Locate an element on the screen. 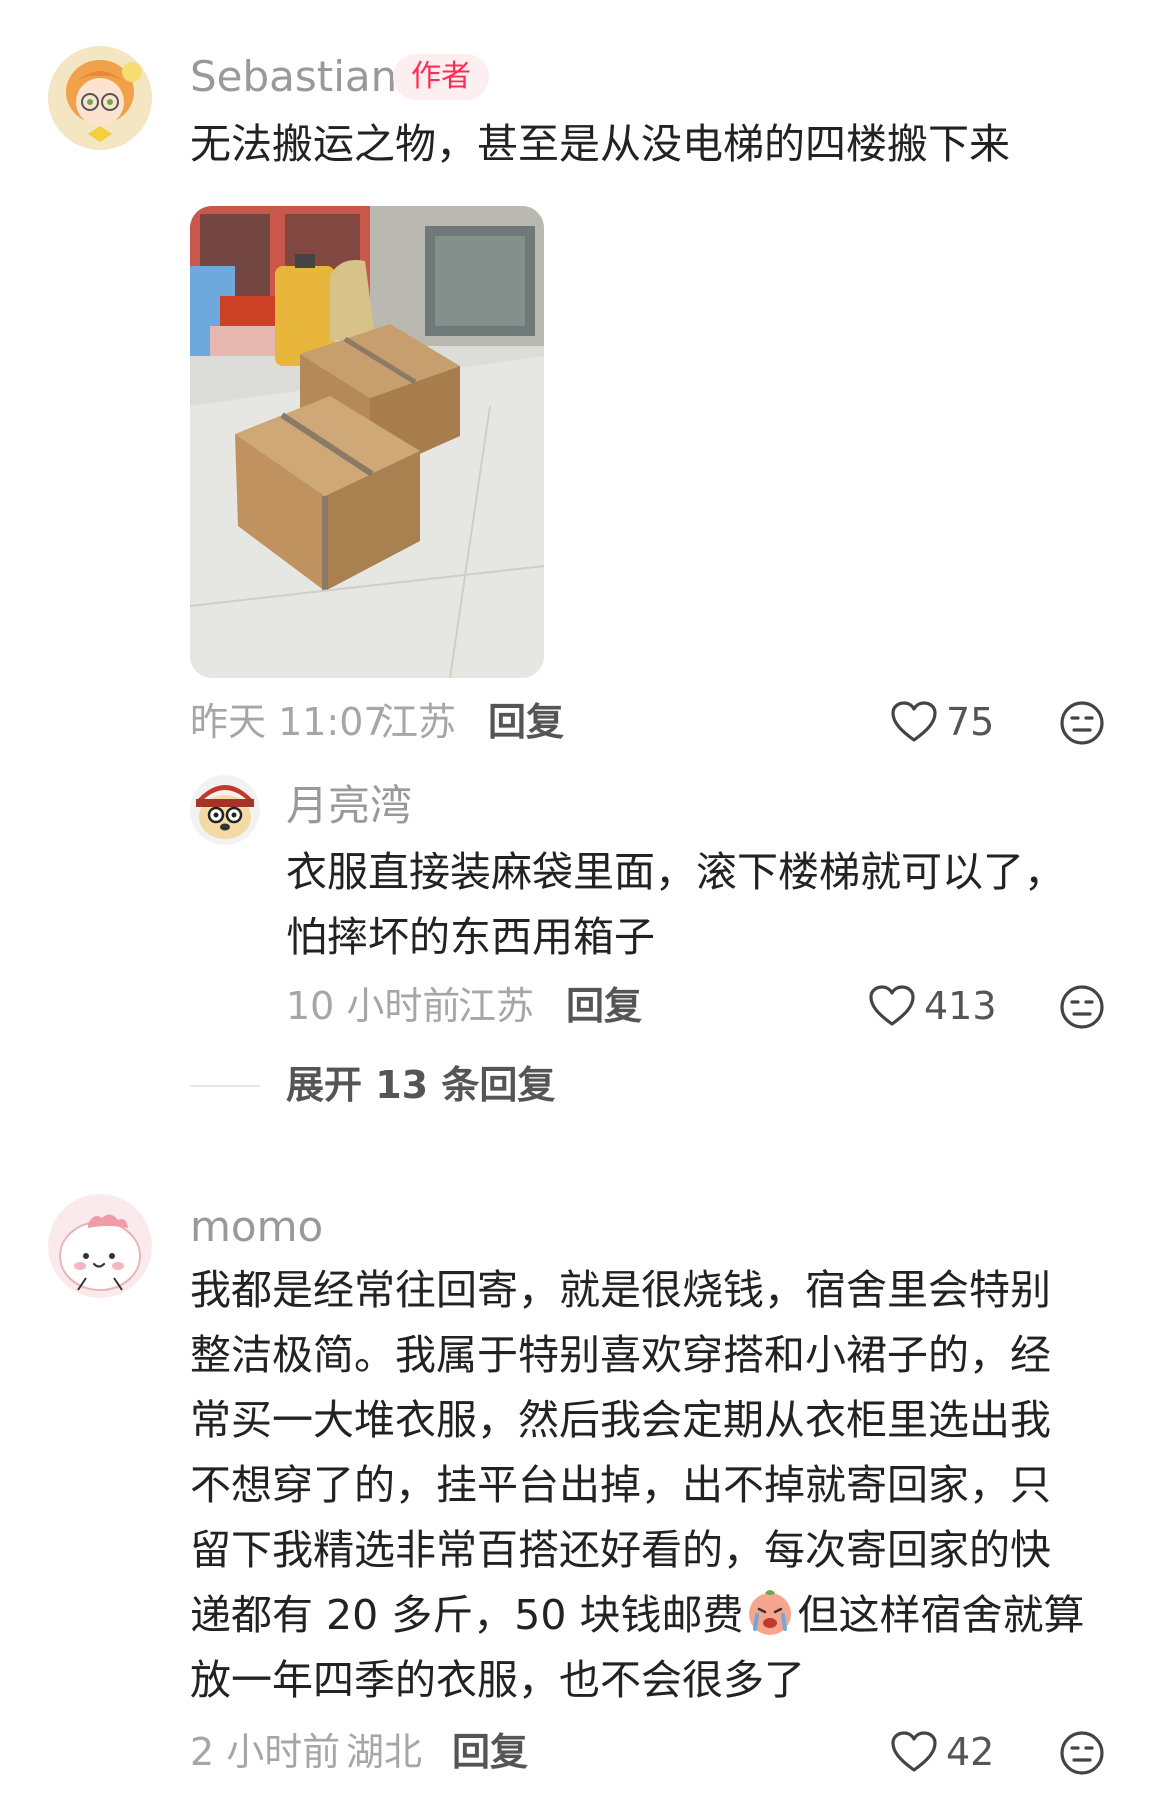 This screenshot has width=1170, height=1818. like-button: 413 is located at coordinates (932, 1006).